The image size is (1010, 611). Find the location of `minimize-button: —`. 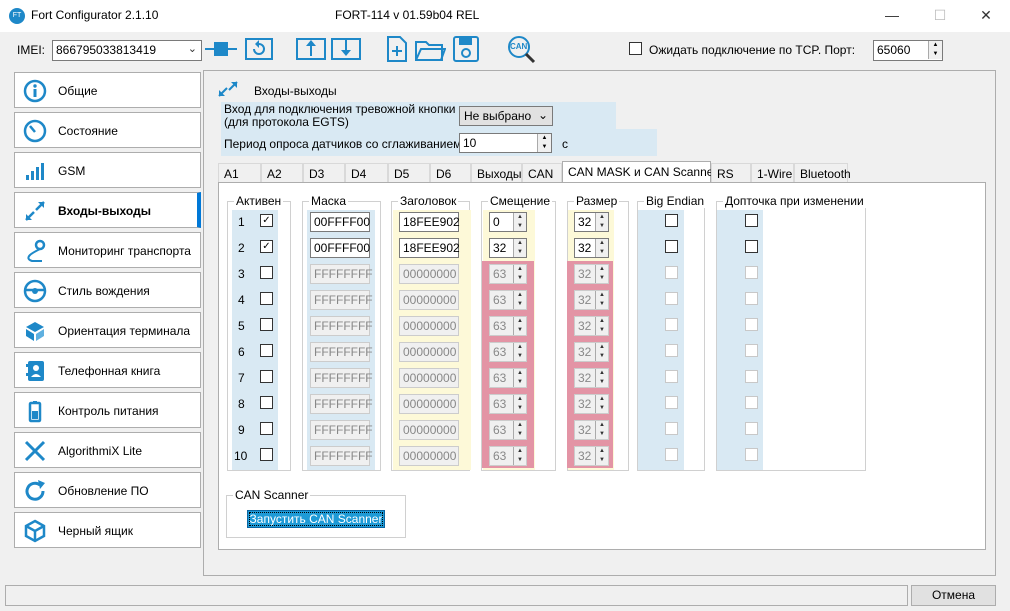

minimize-button: — is located at coordinates (892, 16).